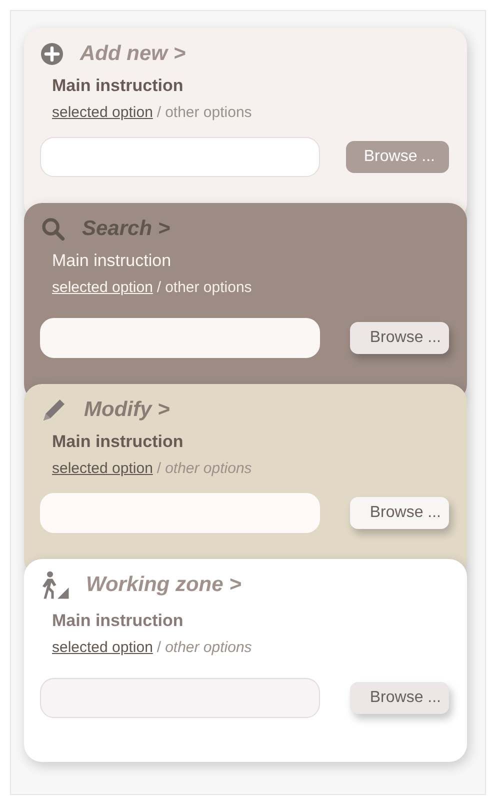 This screenshot has width=497, height=806. Describe the element at coordinates (127, 410) in the screenshot. I see `card-title: Modify >` at that location.